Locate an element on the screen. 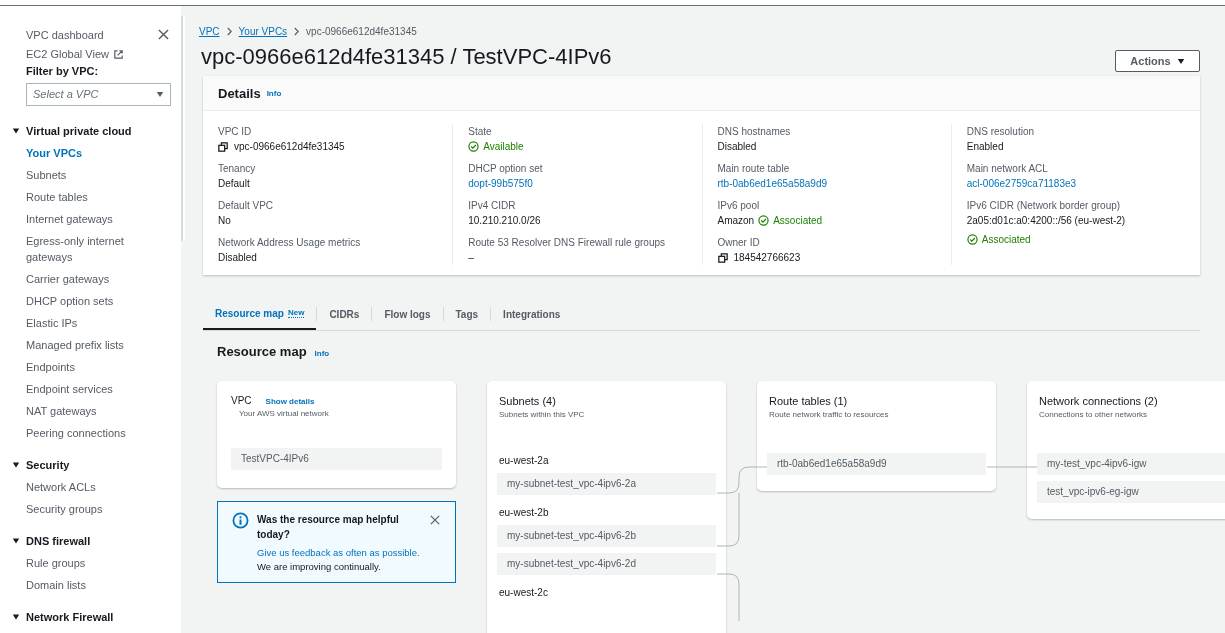 The image size is (1225, 633). show-details-link: Show details is located at coordinates (290, 401).